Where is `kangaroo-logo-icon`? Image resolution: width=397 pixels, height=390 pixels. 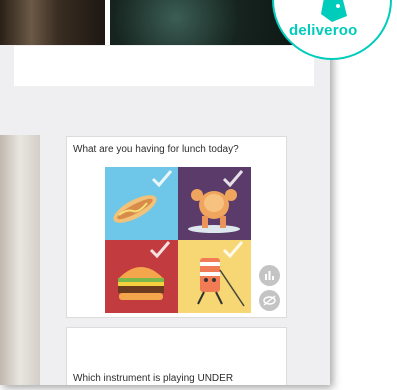
kangaroo-logo-icon is located at coordinates (334, 11).